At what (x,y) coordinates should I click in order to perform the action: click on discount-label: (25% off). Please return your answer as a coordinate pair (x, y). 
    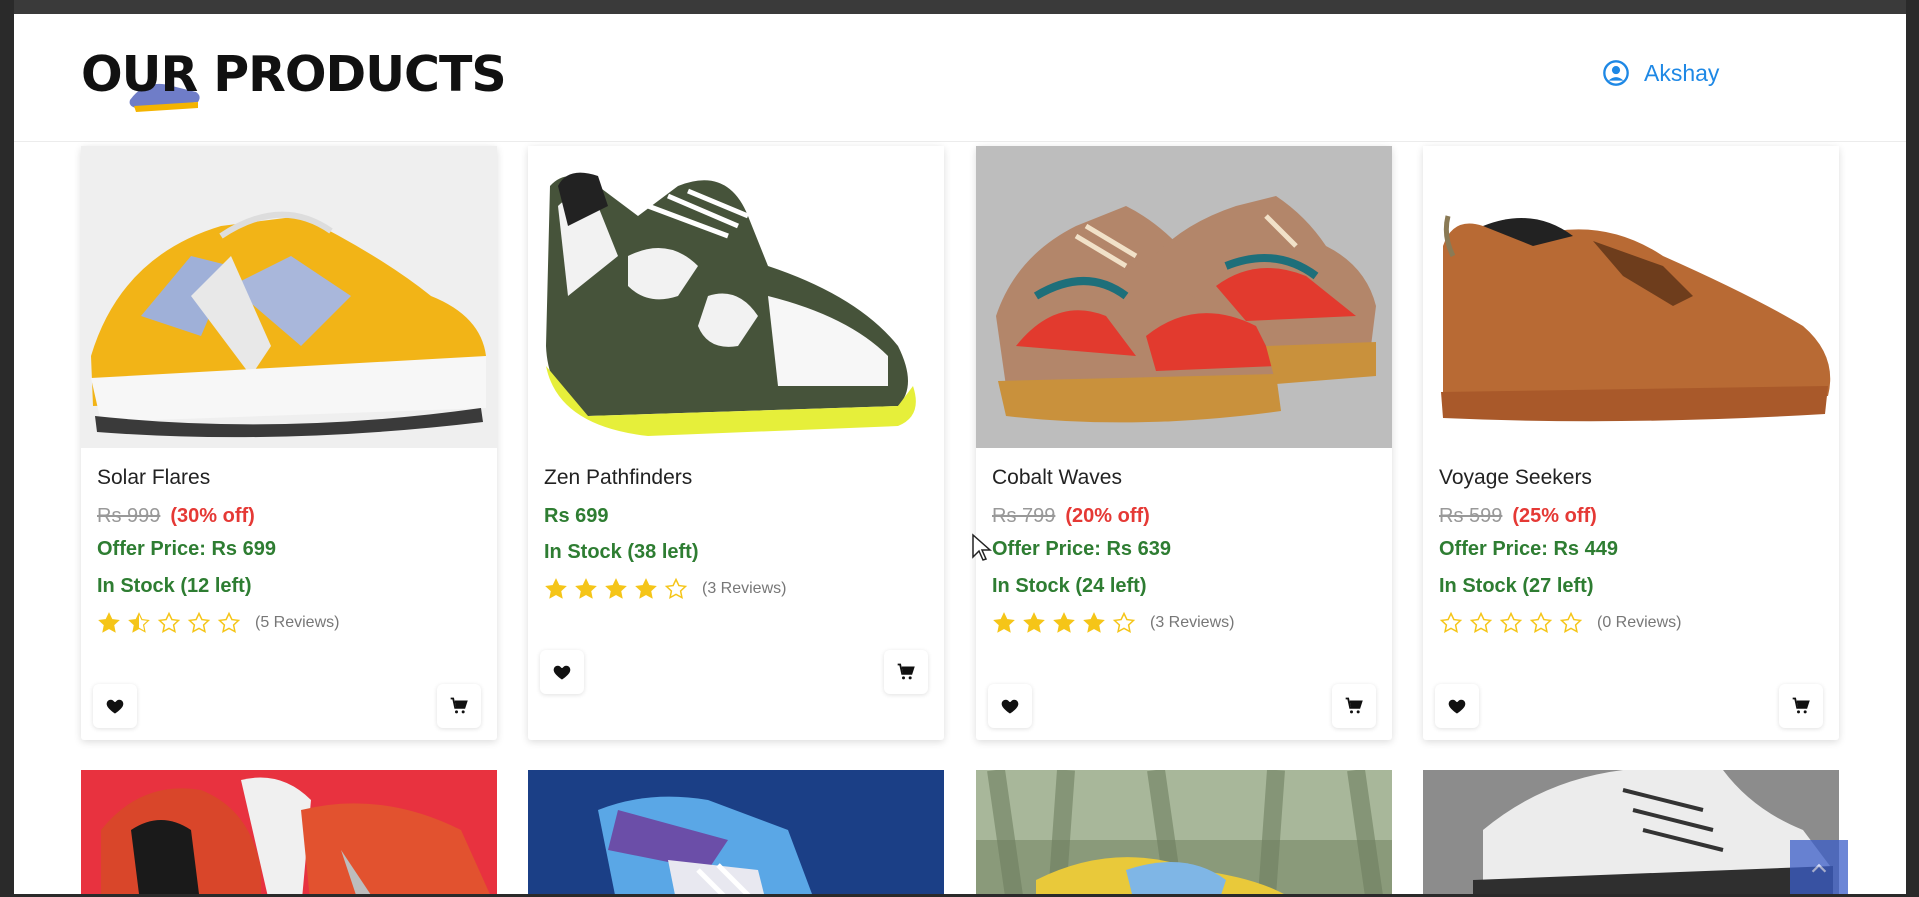
    Looking at the image, I should click on (1554, 516).